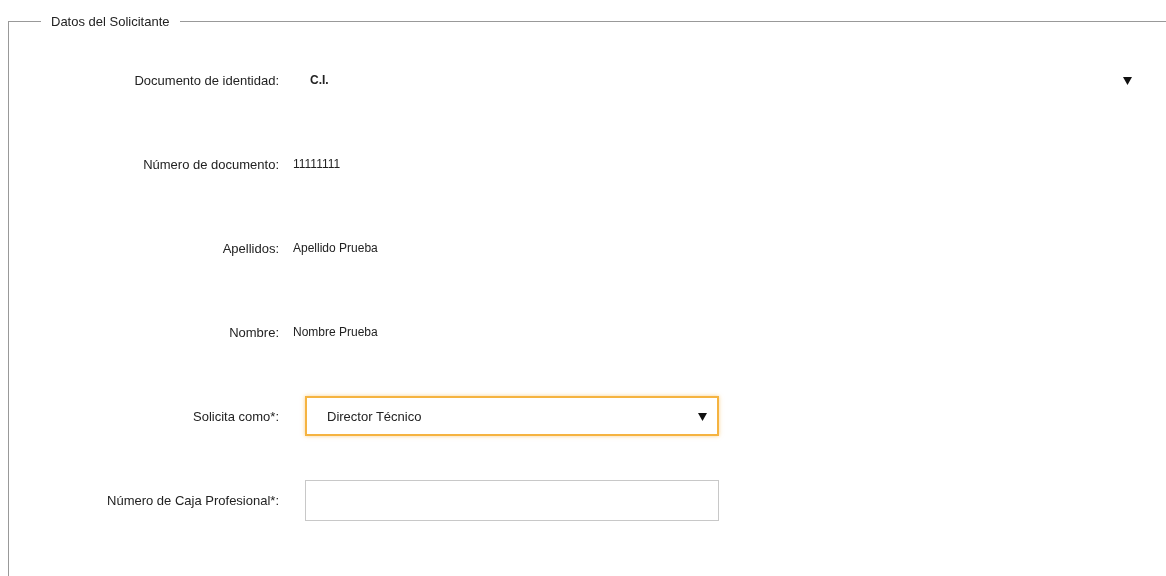  I want to click on field-label: Nombre:, so click(254, 332).